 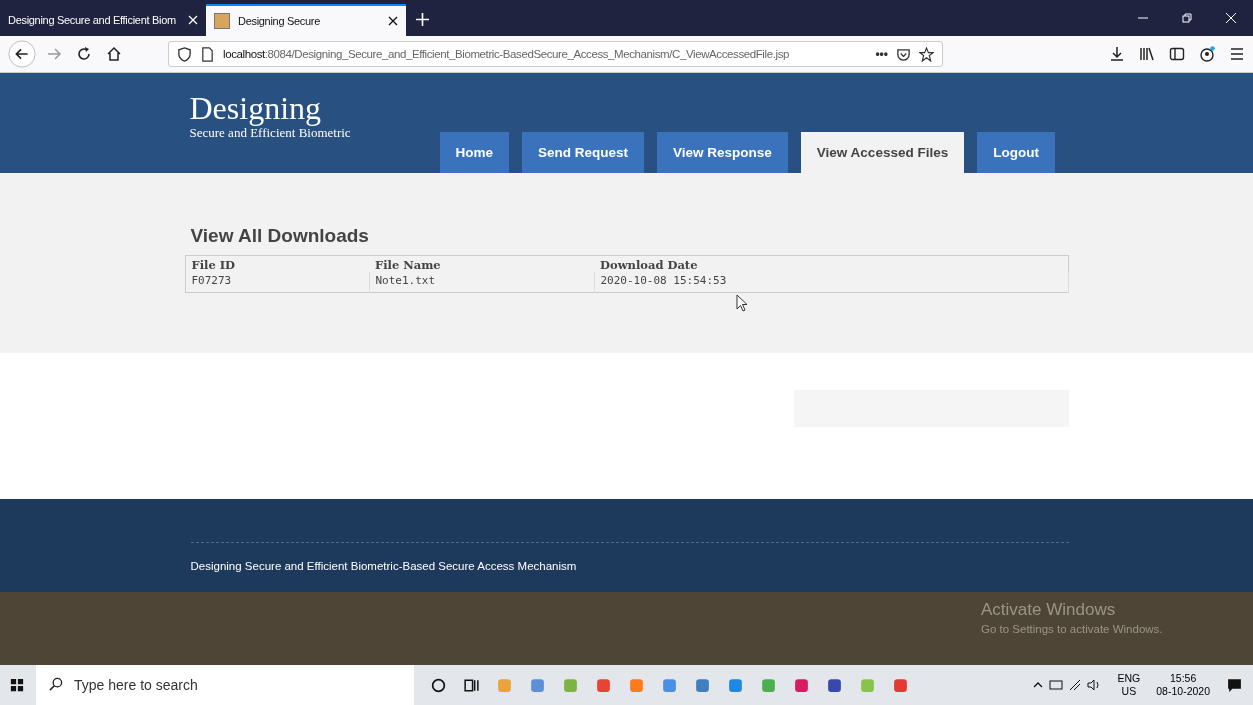 I want to click on library-icon, so click(x=1147, y=54).